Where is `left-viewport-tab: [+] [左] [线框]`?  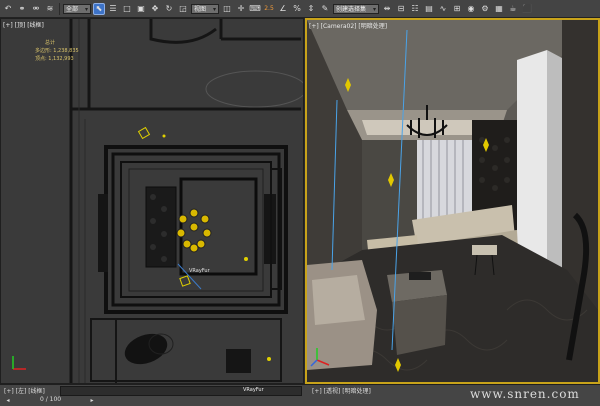
left-viewport-tab: [+] [左] [线框] is located at coordinates (24, 390).